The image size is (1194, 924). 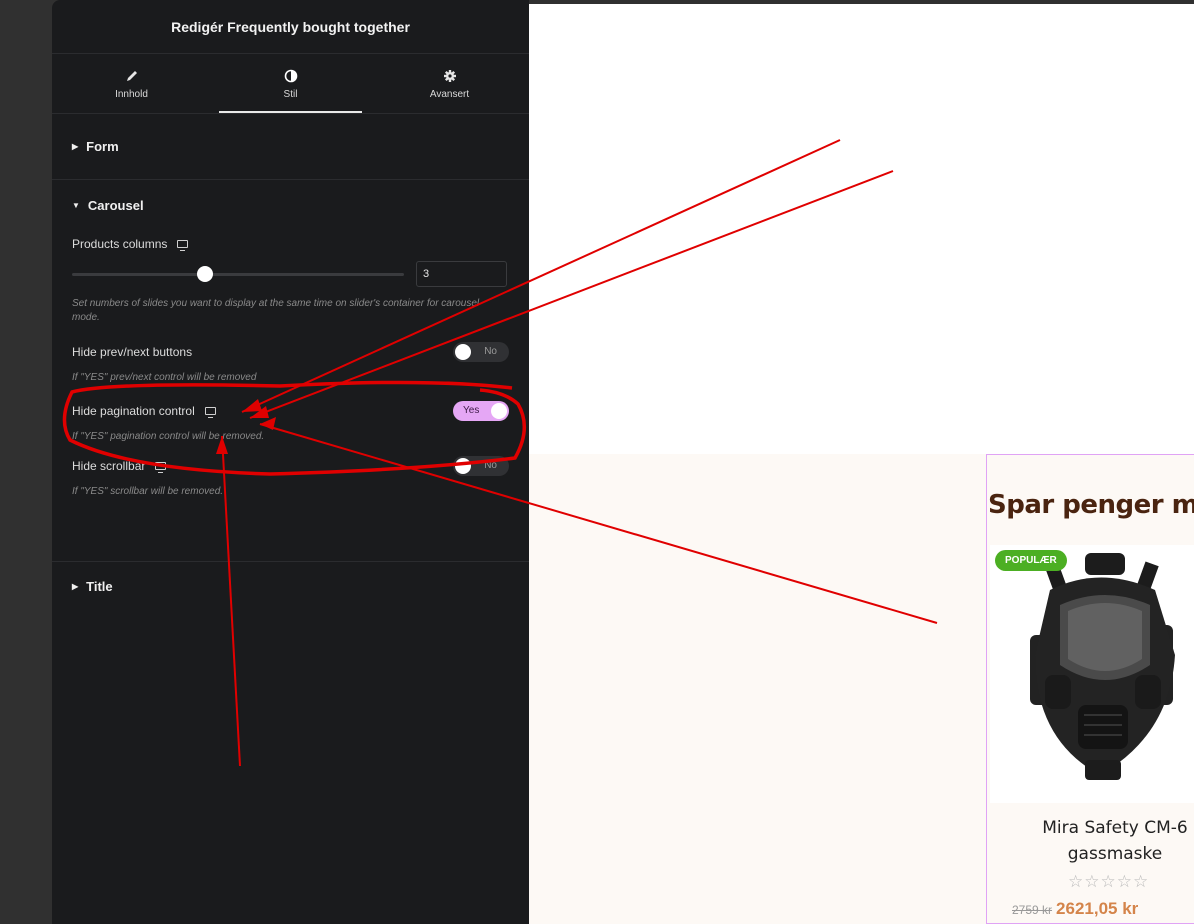 I want to click on products-columns-label: Products columns, so click(x=290, y=244).